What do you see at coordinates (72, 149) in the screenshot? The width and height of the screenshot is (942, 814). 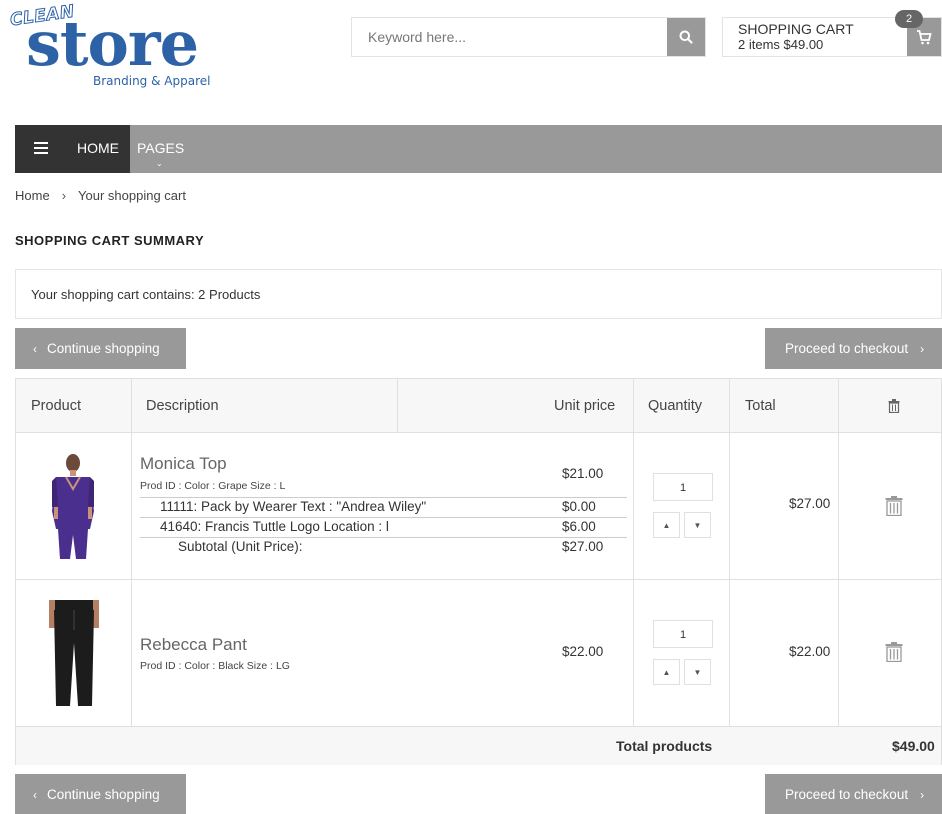 I see `nav-home: HOME` at bounding box center [72, 149].